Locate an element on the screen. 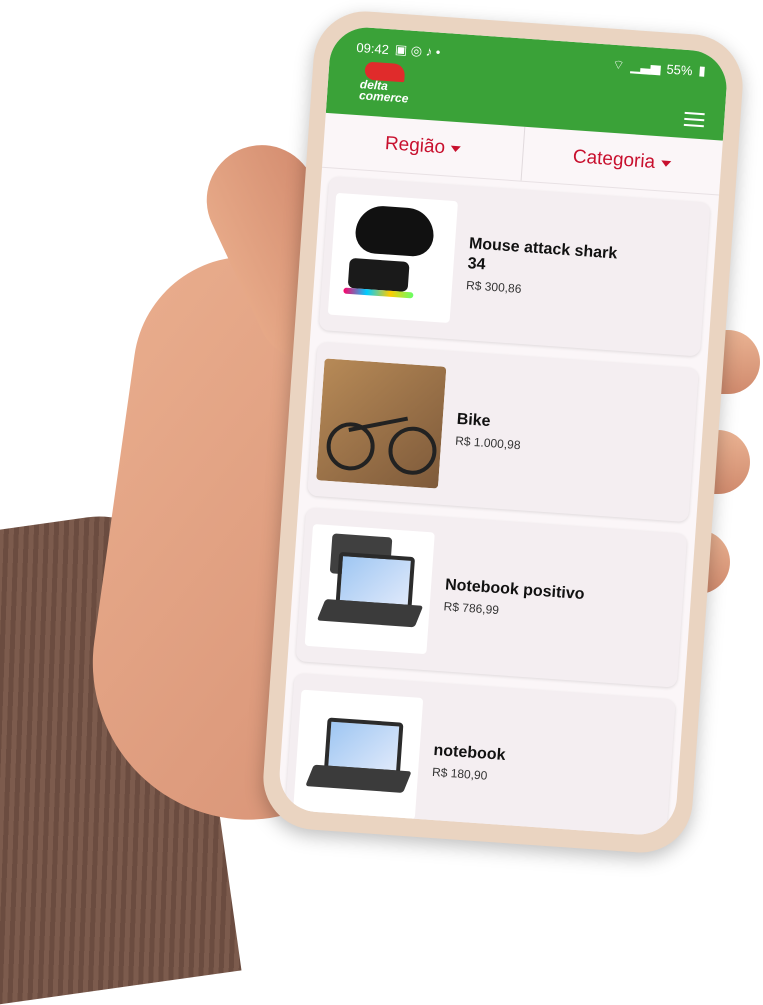  notification-icons: ▣ ◎ ♪ • is located at coordinates (417, 50).